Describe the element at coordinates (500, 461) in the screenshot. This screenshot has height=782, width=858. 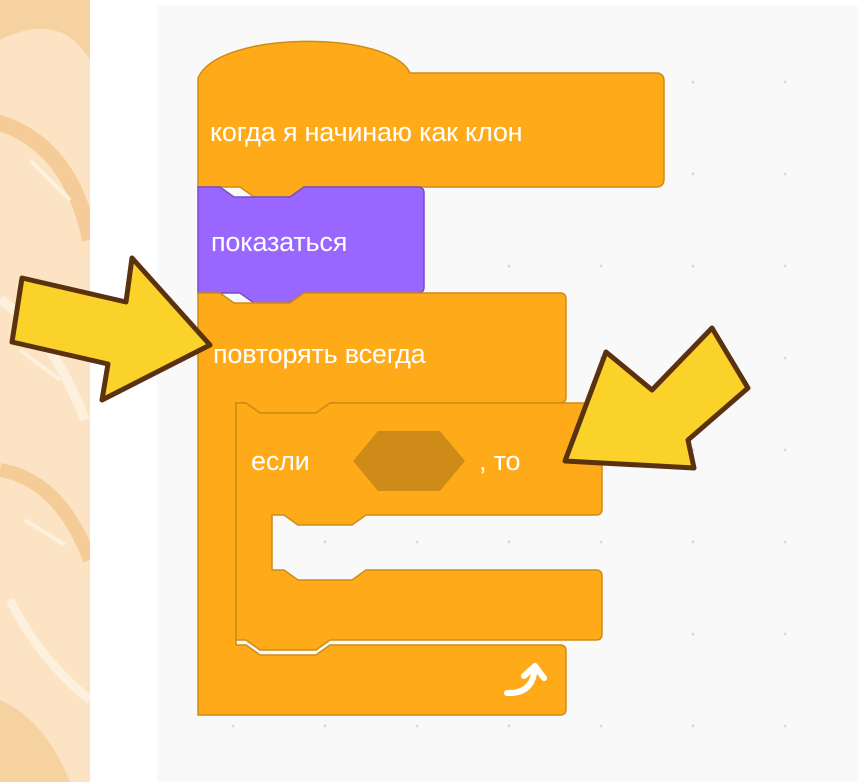
I see `then-label: , то` at that location.